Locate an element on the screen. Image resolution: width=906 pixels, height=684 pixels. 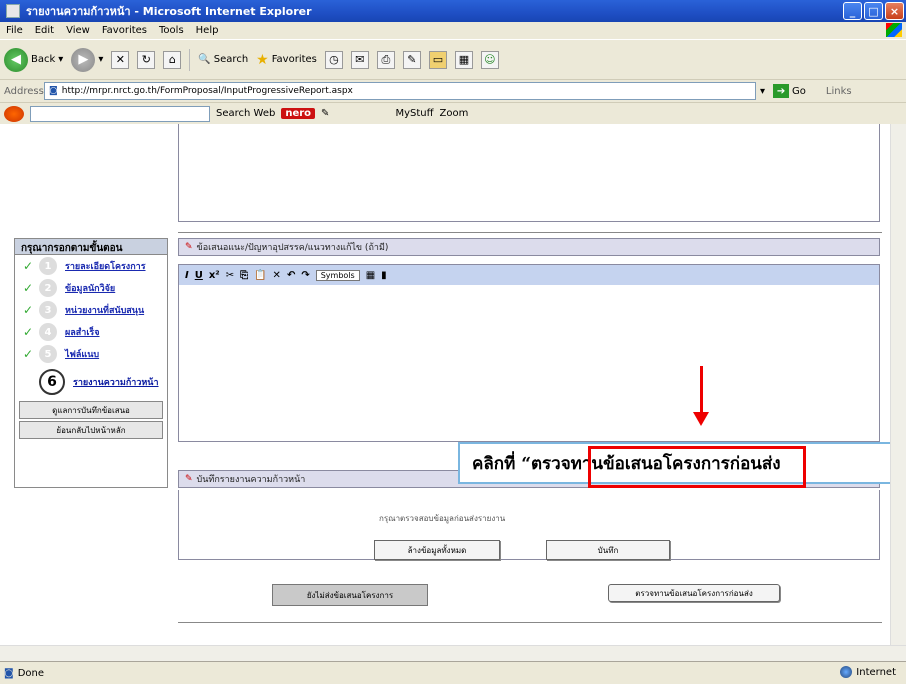
research-icon: ▦ is located at coordinates (463, 59).